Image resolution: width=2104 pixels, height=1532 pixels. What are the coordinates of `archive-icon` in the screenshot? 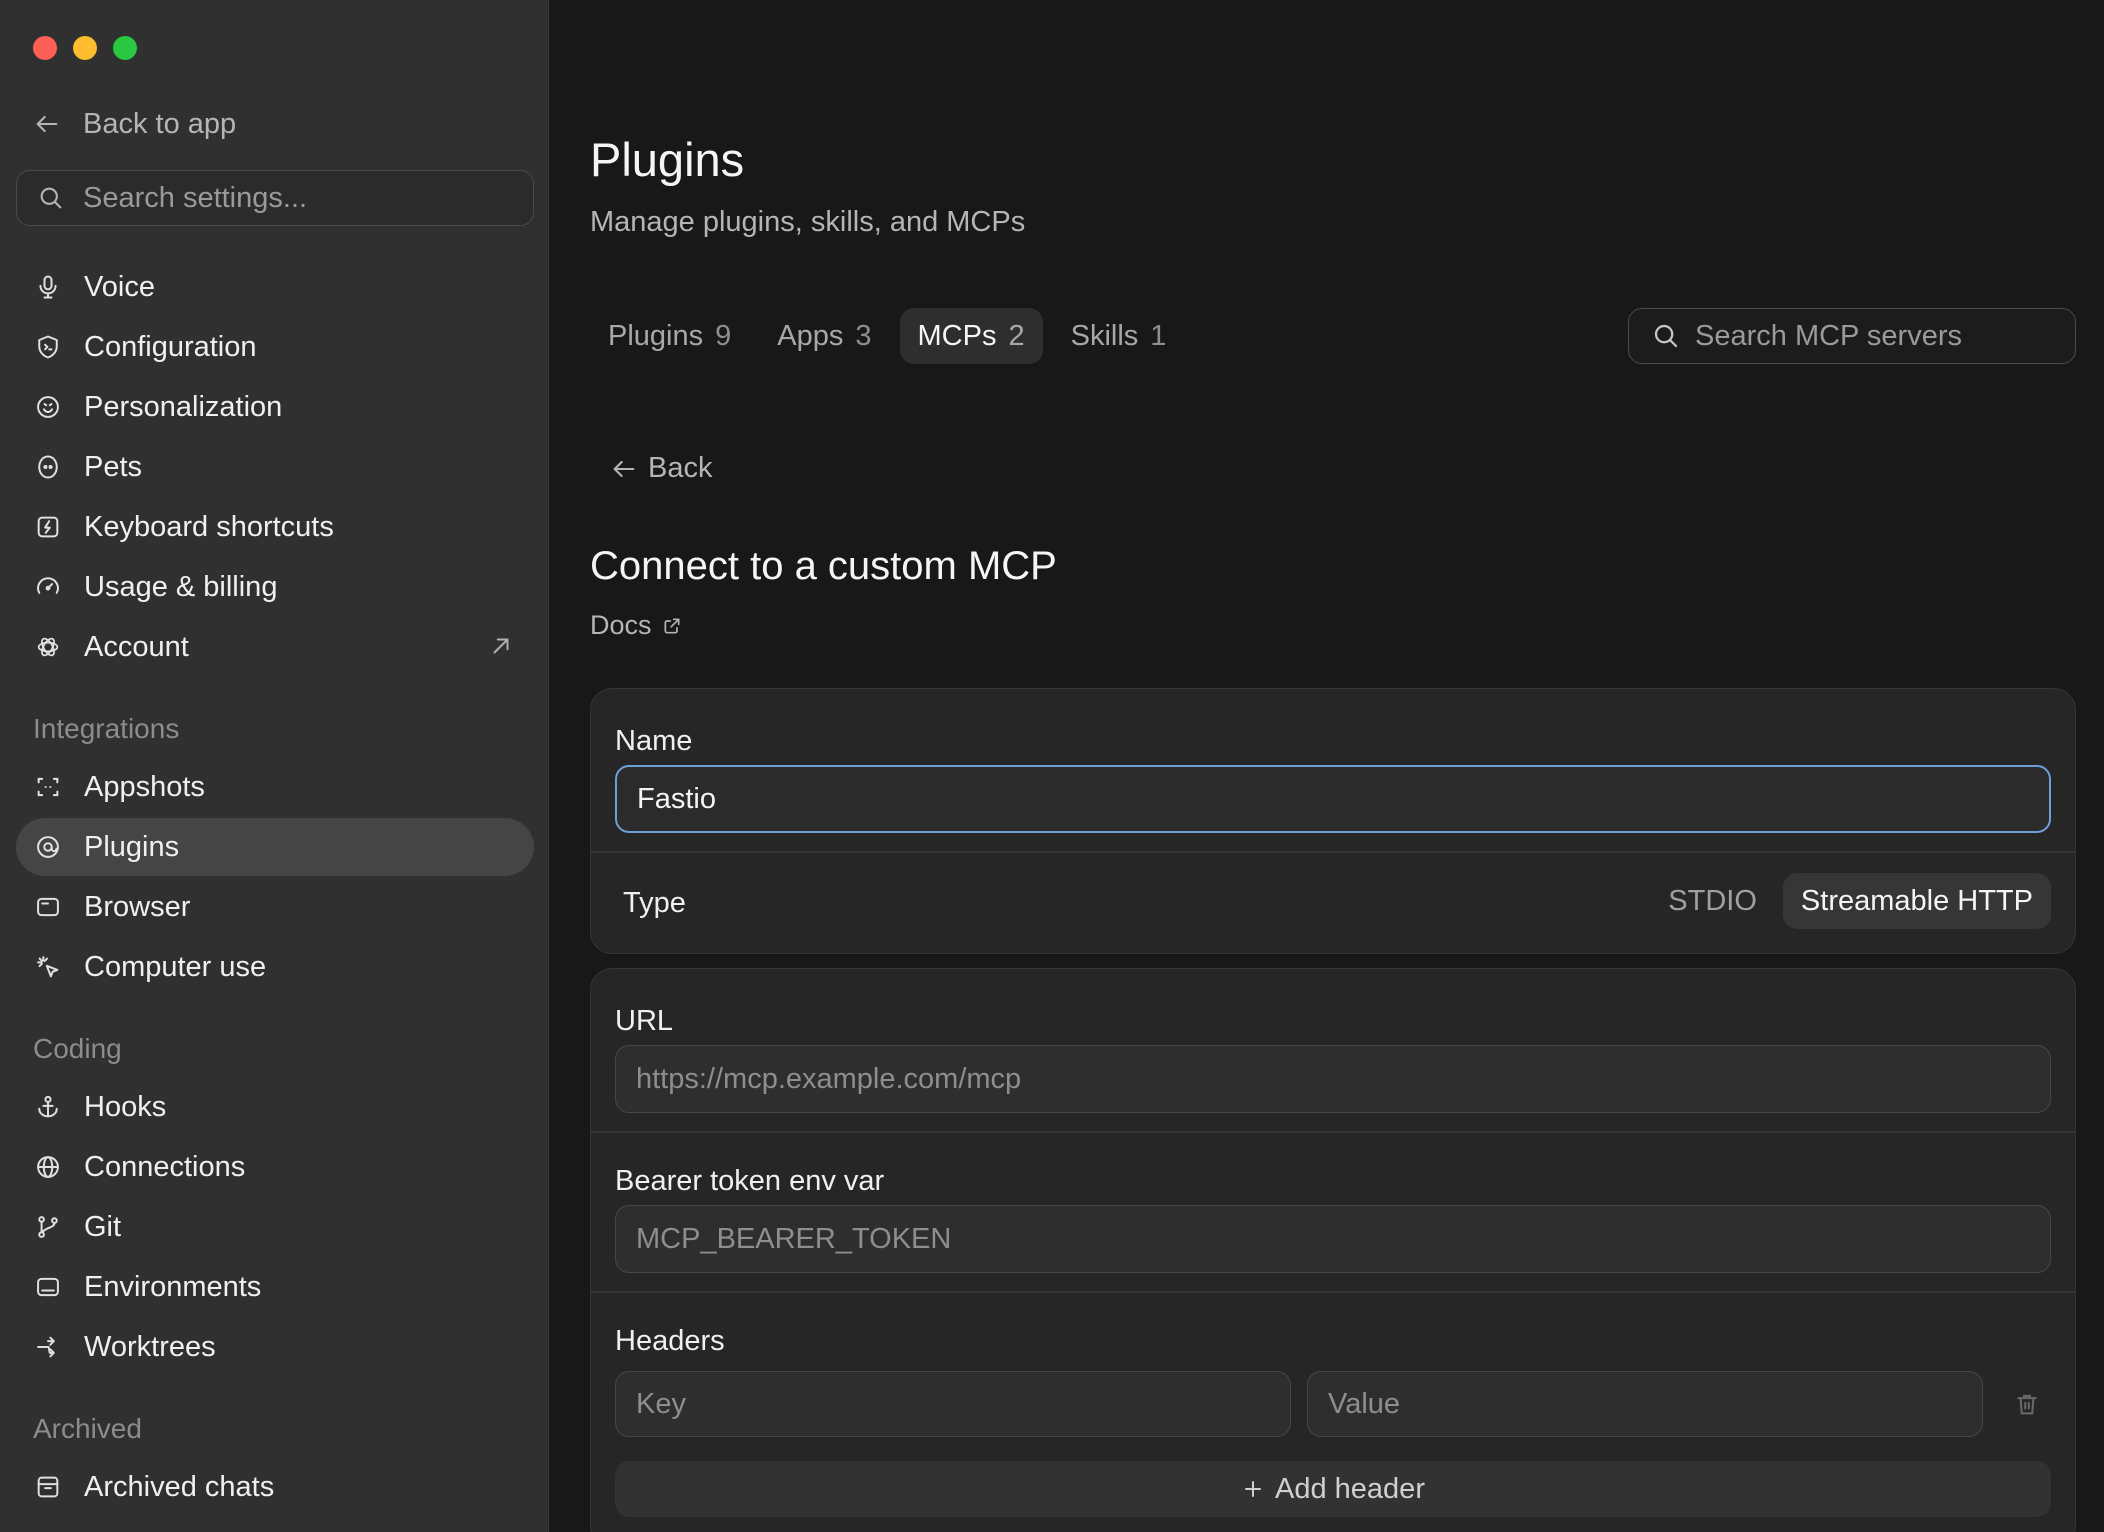 It's located at (48, 1487).